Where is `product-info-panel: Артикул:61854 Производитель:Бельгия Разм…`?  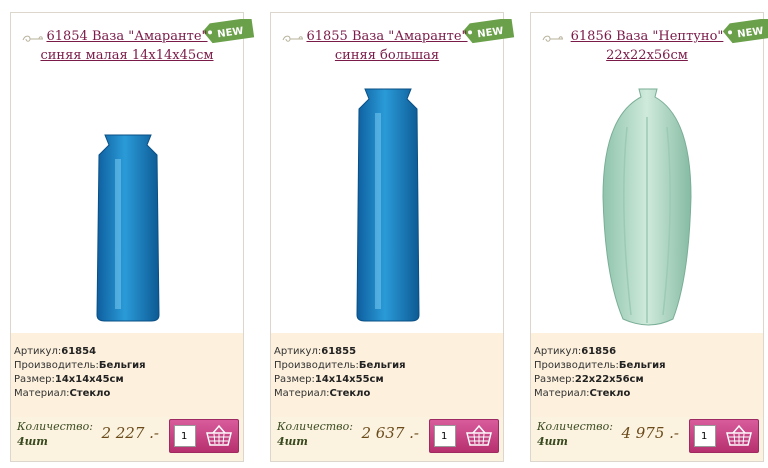
product-info-panel: Артикул:61854 Производитель:Бельгия Разм… is located at coordinates (127, 375).